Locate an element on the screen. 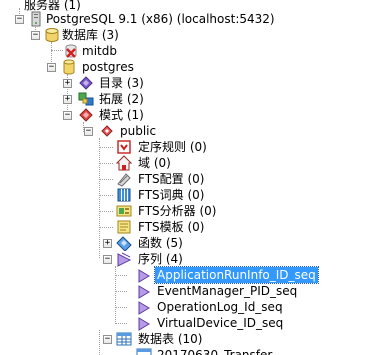 Image resolution: width=392 pixels, height=355 pixels. database-disconnected-icon is located at coordinates (71, 51).